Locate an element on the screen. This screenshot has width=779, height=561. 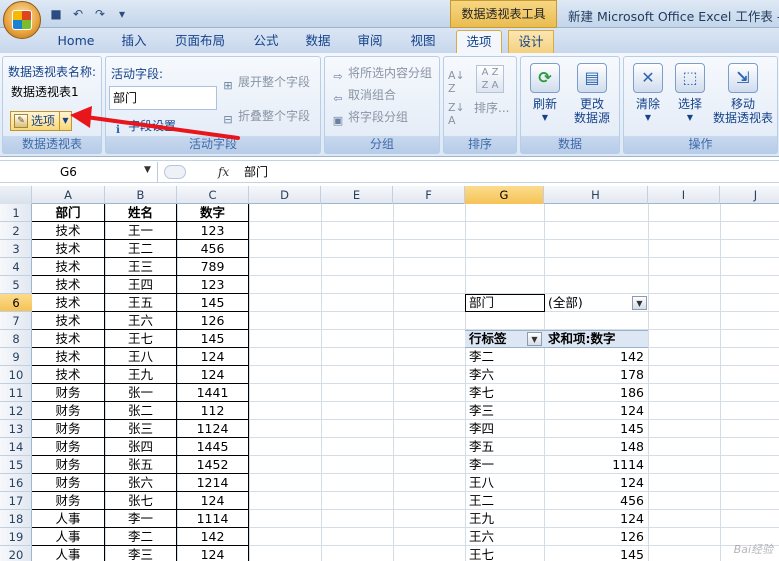
source-data-cell: 1441 is located at coordinates (213, 393).